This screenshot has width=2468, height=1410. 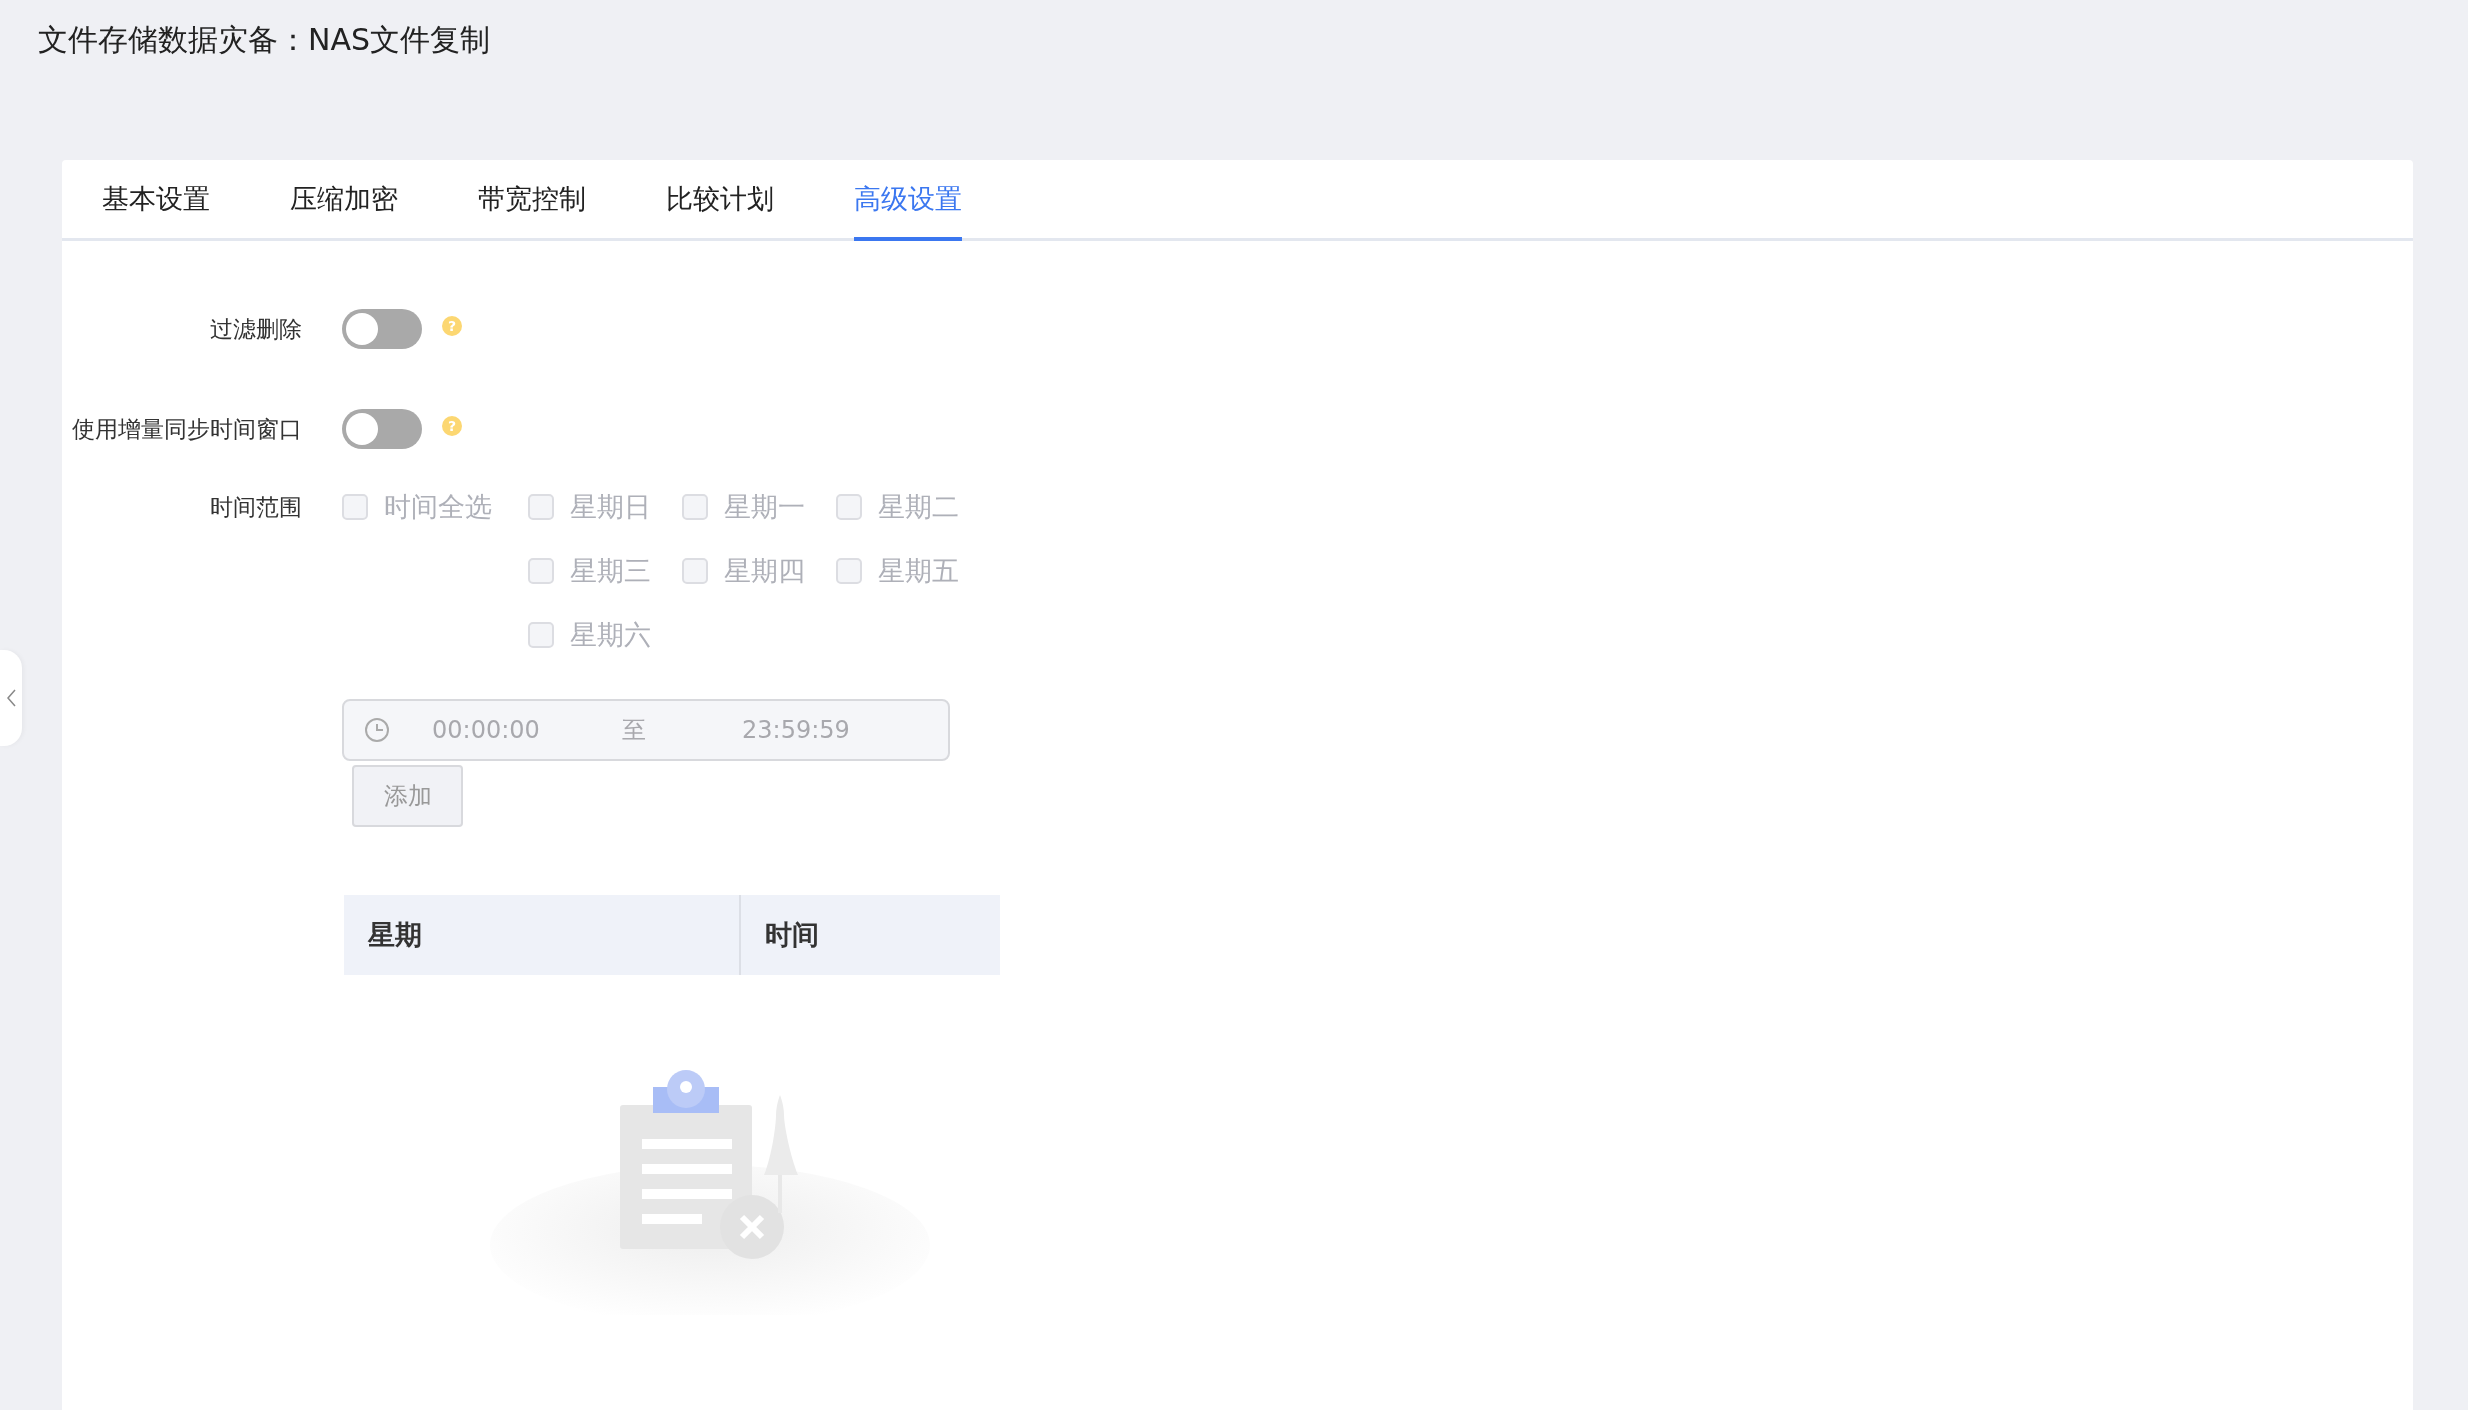 I want to click on tab: 基本设置, so click(x=156, y=200).